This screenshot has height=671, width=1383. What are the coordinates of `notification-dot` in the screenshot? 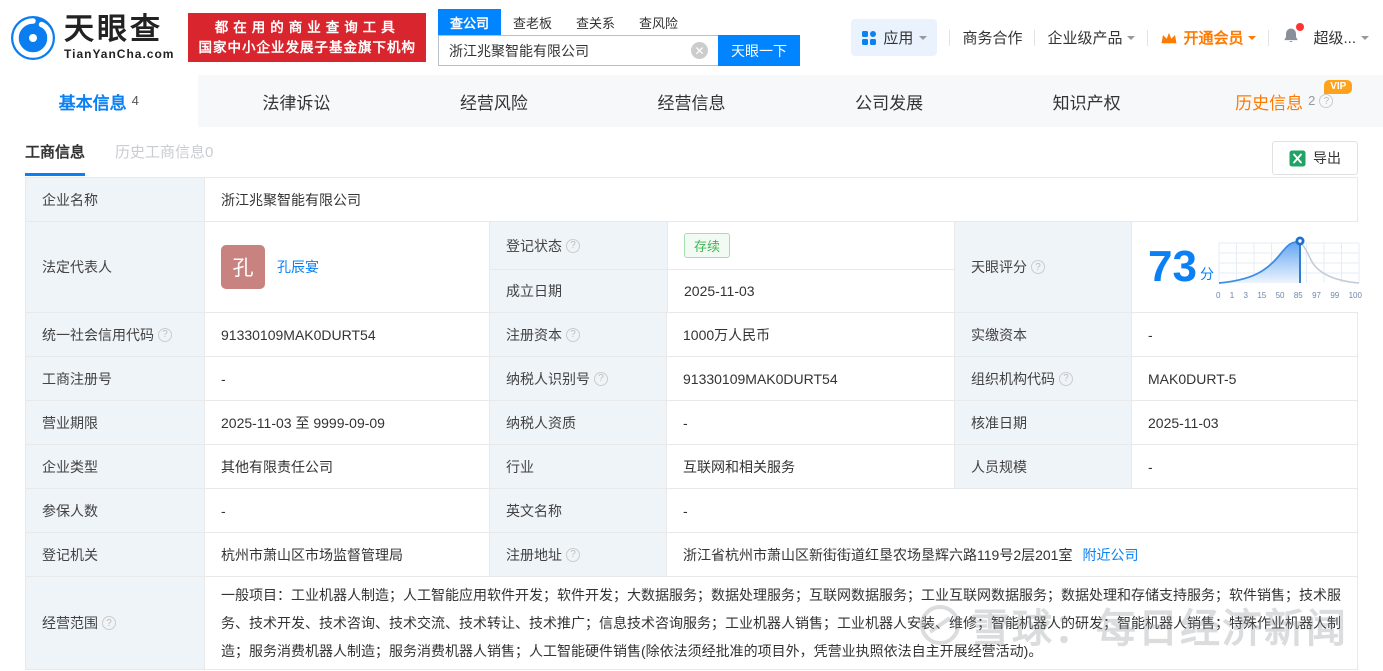 It's located at (1300, 26).